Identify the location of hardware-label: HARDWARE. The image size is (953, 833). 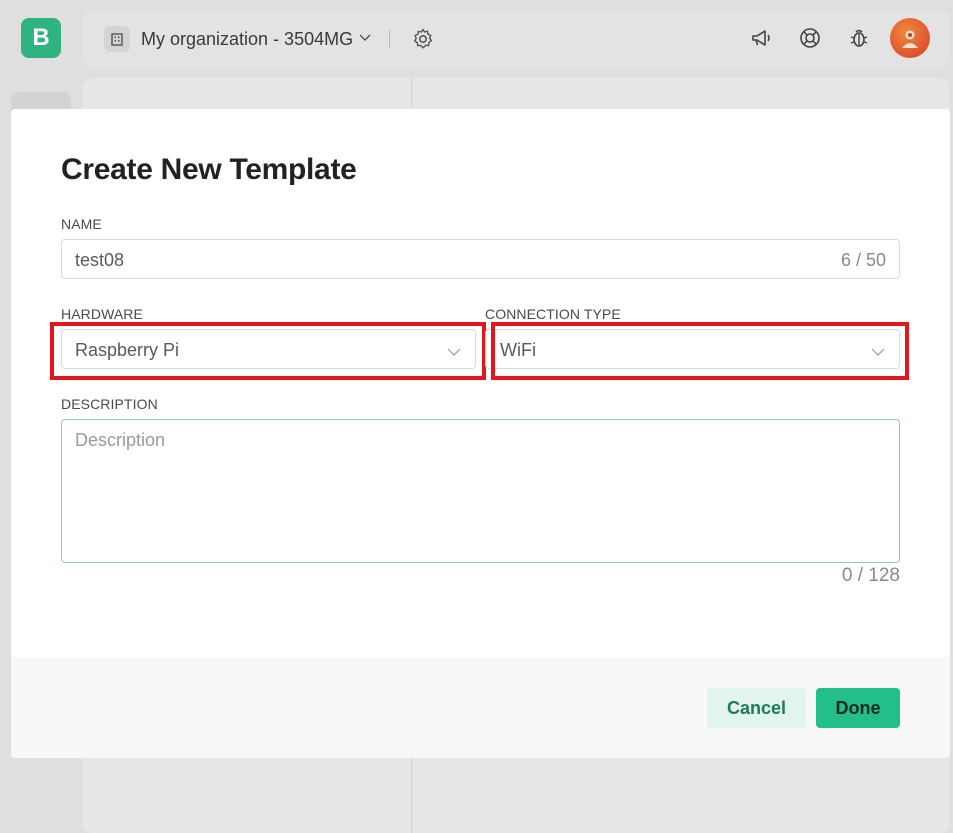
(102, 314).